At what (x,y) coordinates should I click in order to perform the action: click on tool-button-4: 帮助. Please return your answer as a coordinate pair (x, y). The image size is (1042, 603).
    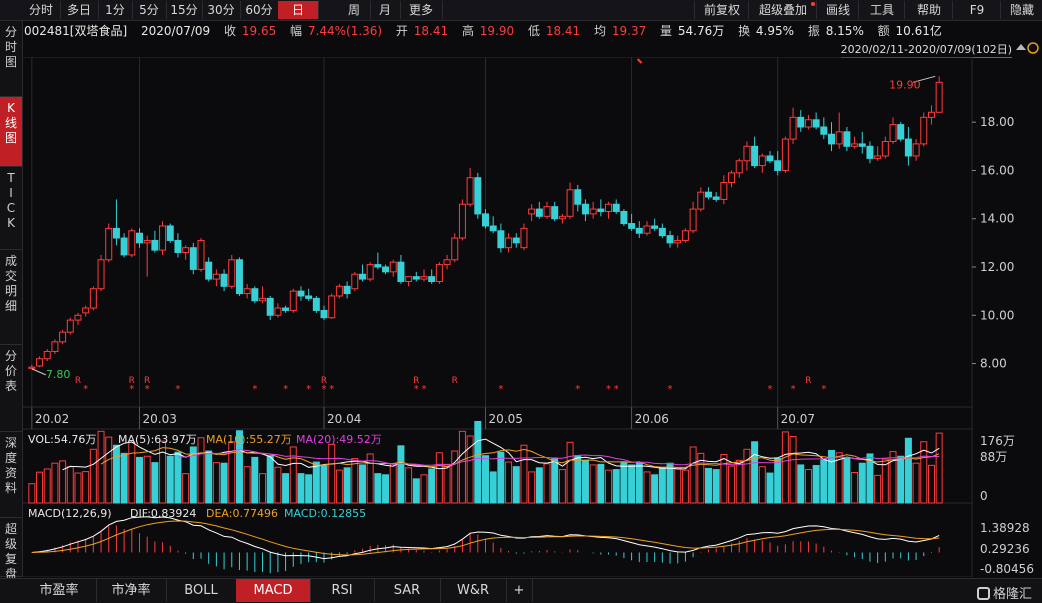
    Looking at the image, I should click on (928, 10).